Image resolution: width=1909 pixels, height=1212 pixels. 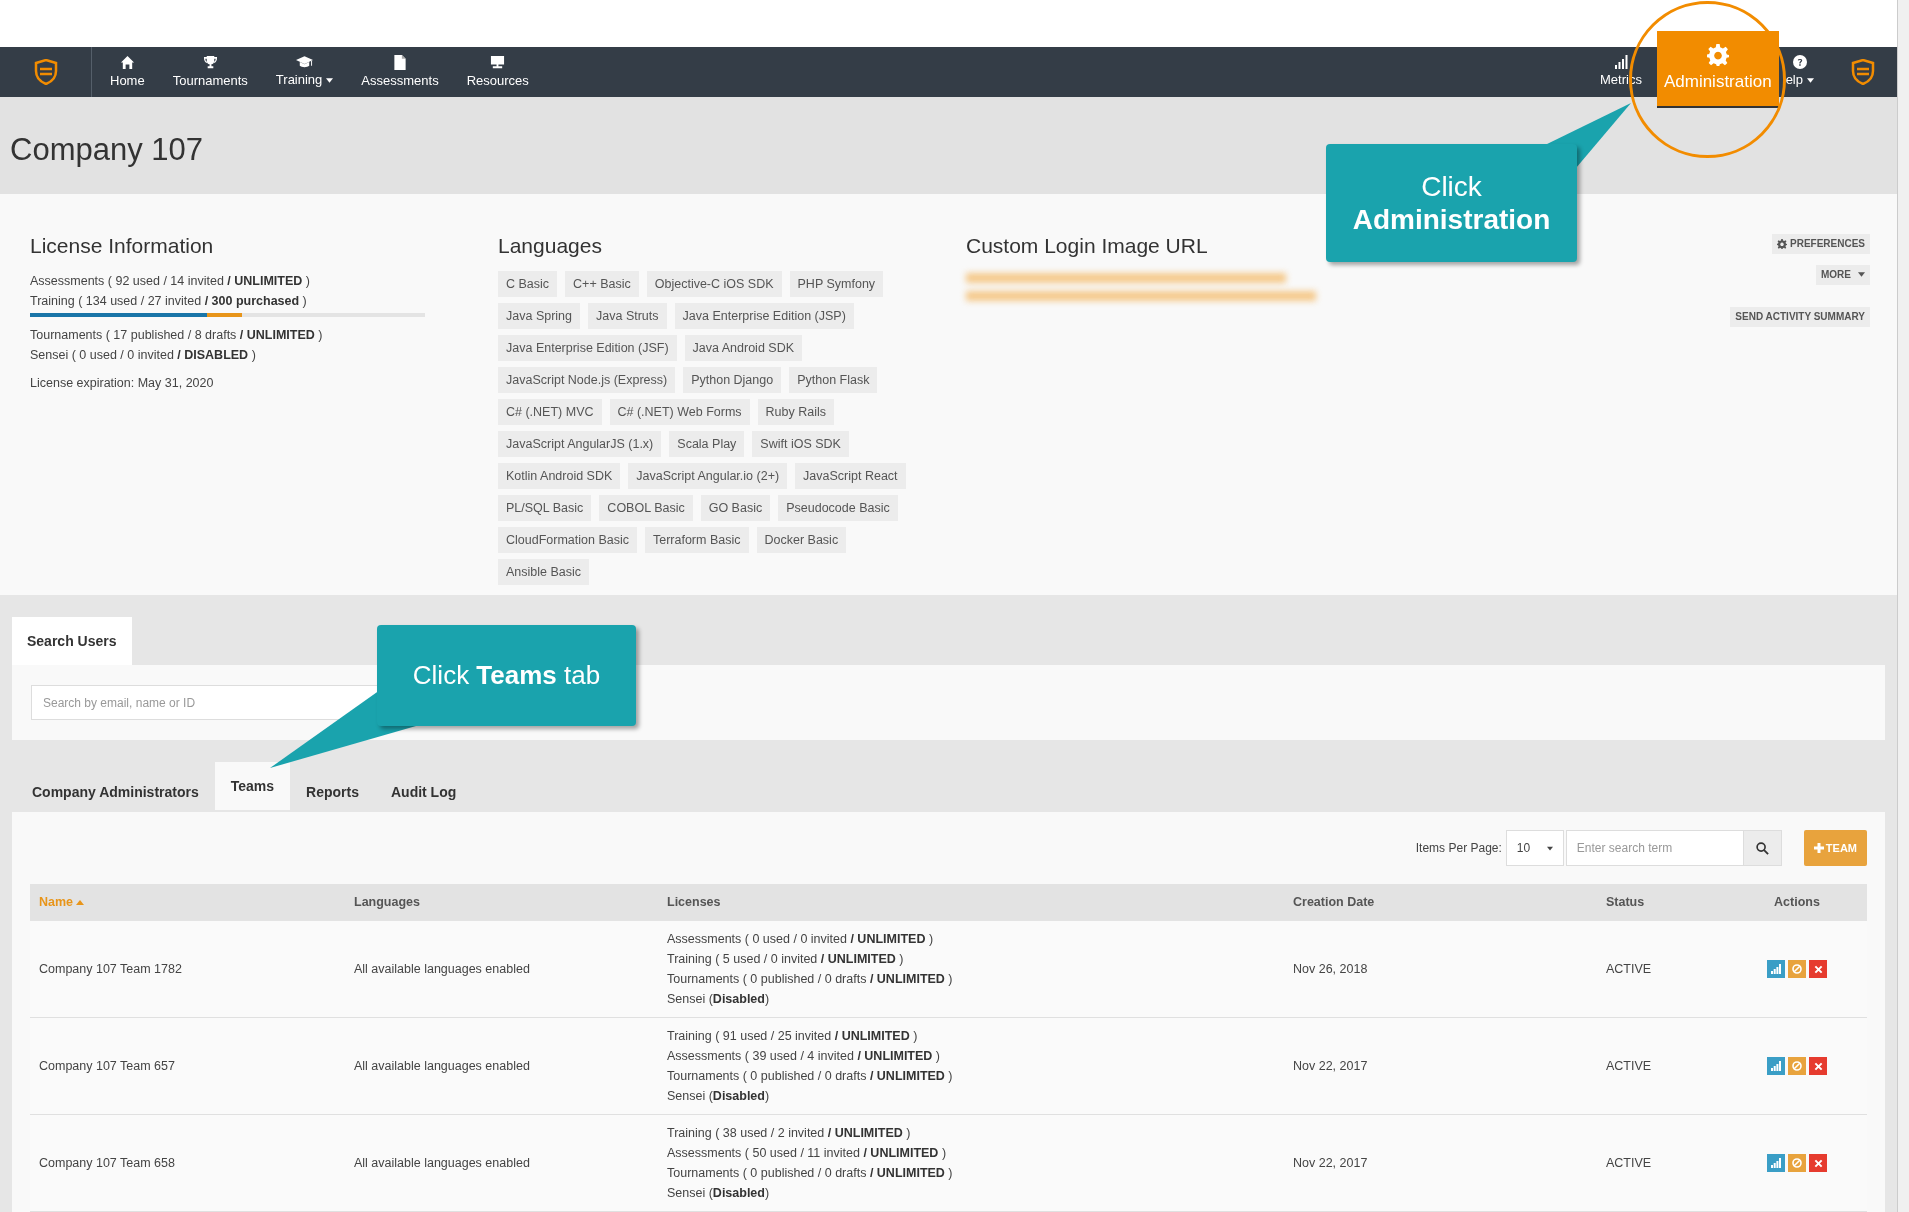 What do you see at coordinates (559, 476) in the screenshot?
I see `language-tag: Kotlin Android SDK` at bounding box center [559, 476].